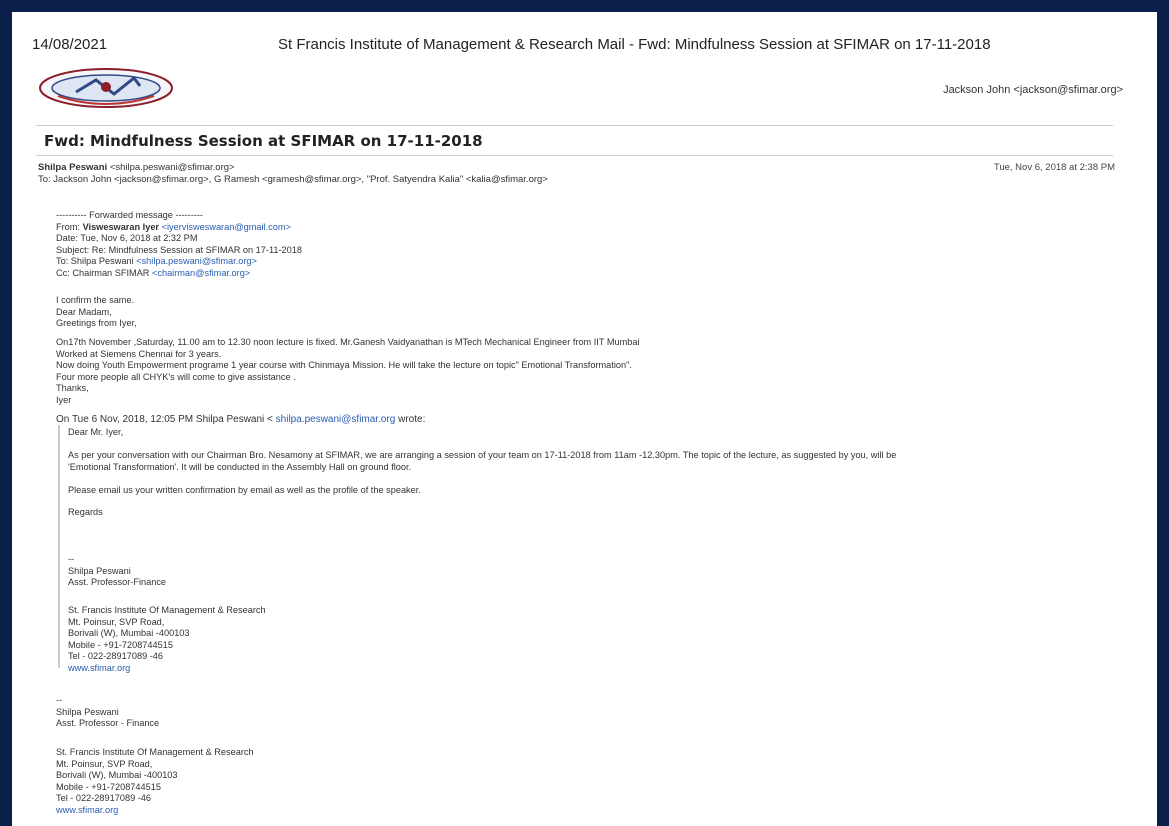 Image resolution: width=1169 pixels, height=826 pixels. Describe the element at coordinates (85, 512) in the screenshot. I see `quoted-regards: Regards` at that location.